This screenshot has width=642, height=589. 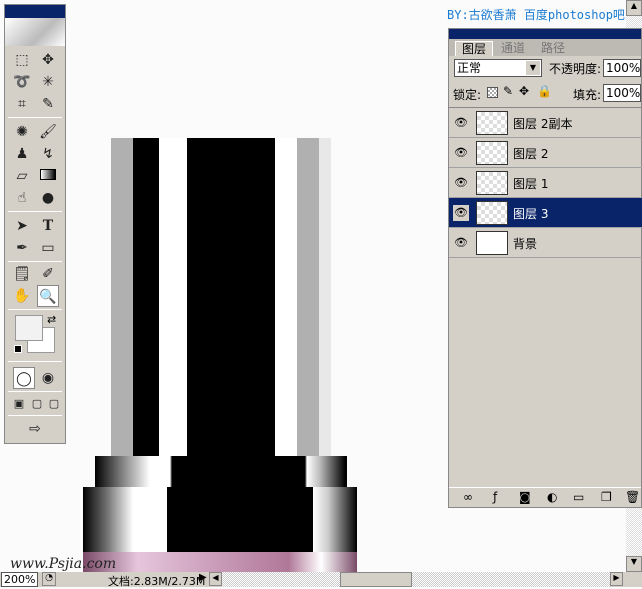 What do you see at coordinates (215, 579) in the screenshot?
I see `scroll-left-button: ◀` at bounding box center [215, 579].